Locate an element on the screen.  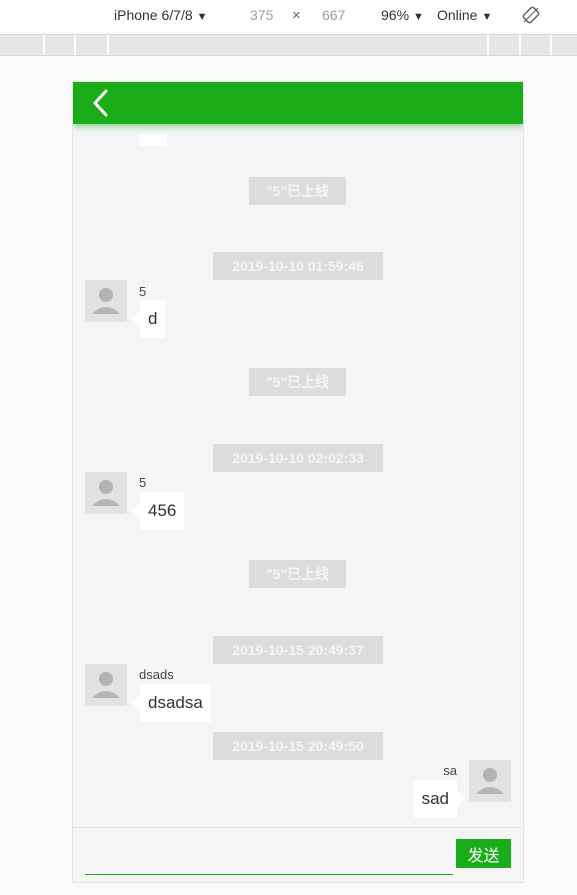
message-bubble: dsadsa is located at coordinates (171, 703).